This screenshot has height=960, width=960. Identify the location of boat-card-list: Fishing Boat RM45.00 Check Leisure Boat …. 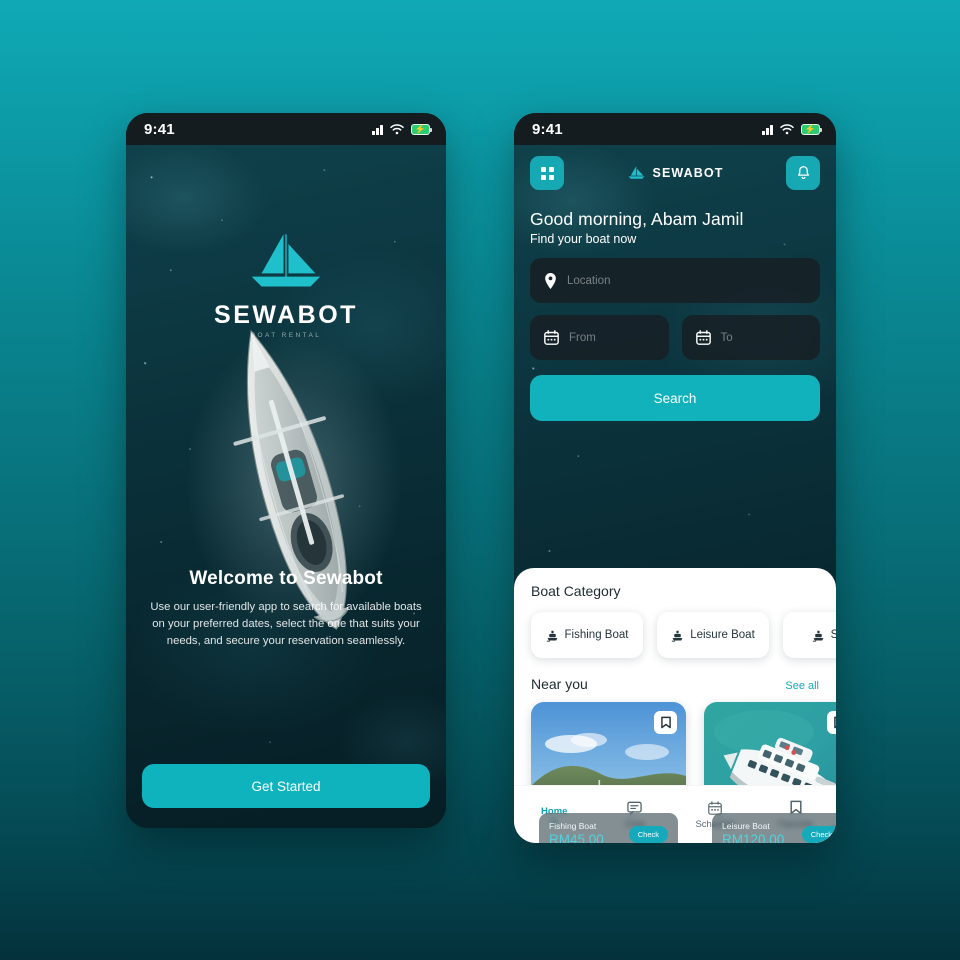
(675, 767).